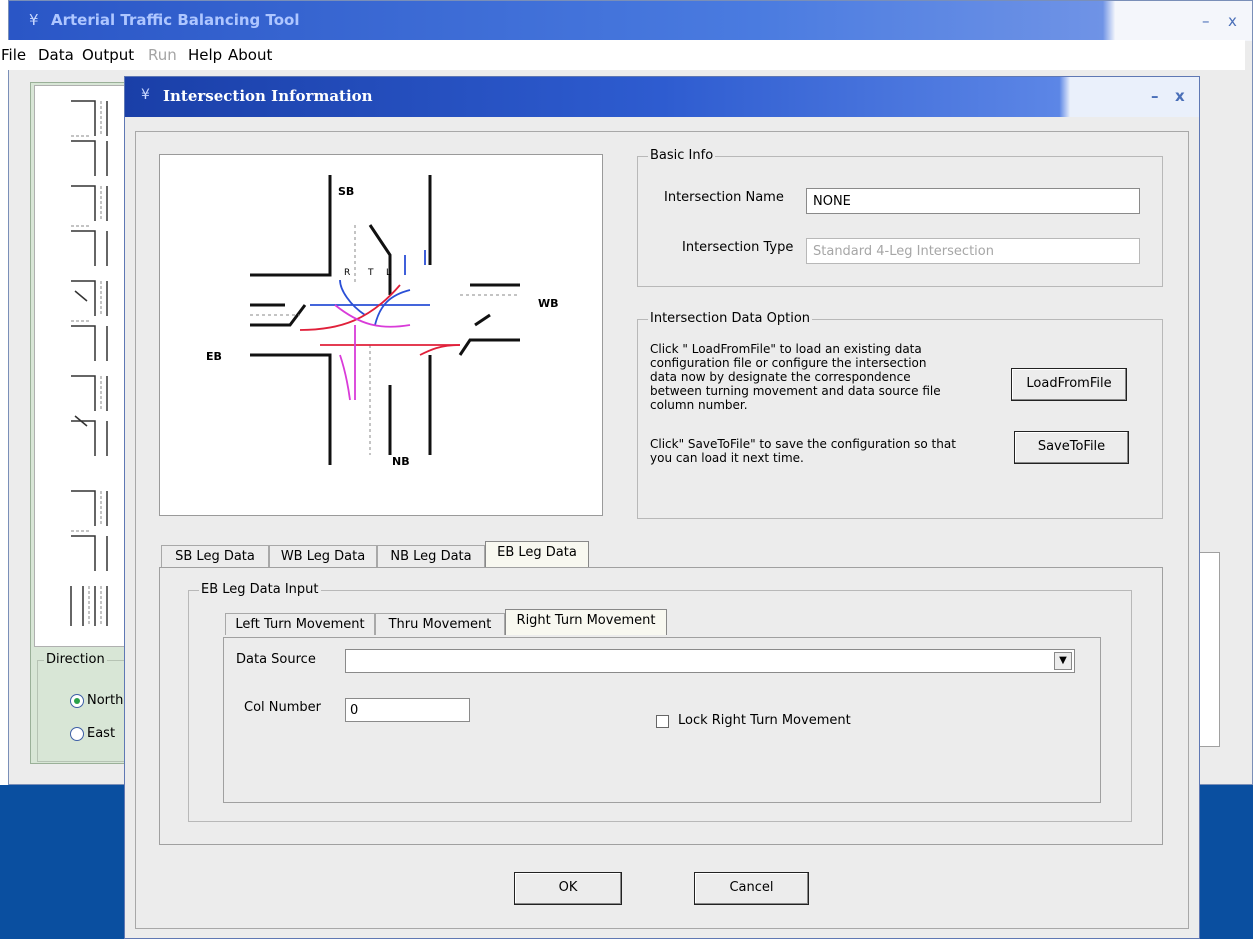 Image resolution: width=1253 pixels, height=939 pixels. What do you see at coordinates (145, 95) in the screenshot?
I see `dialog-logo-icon: ¥` at bounding box center [145, 95].